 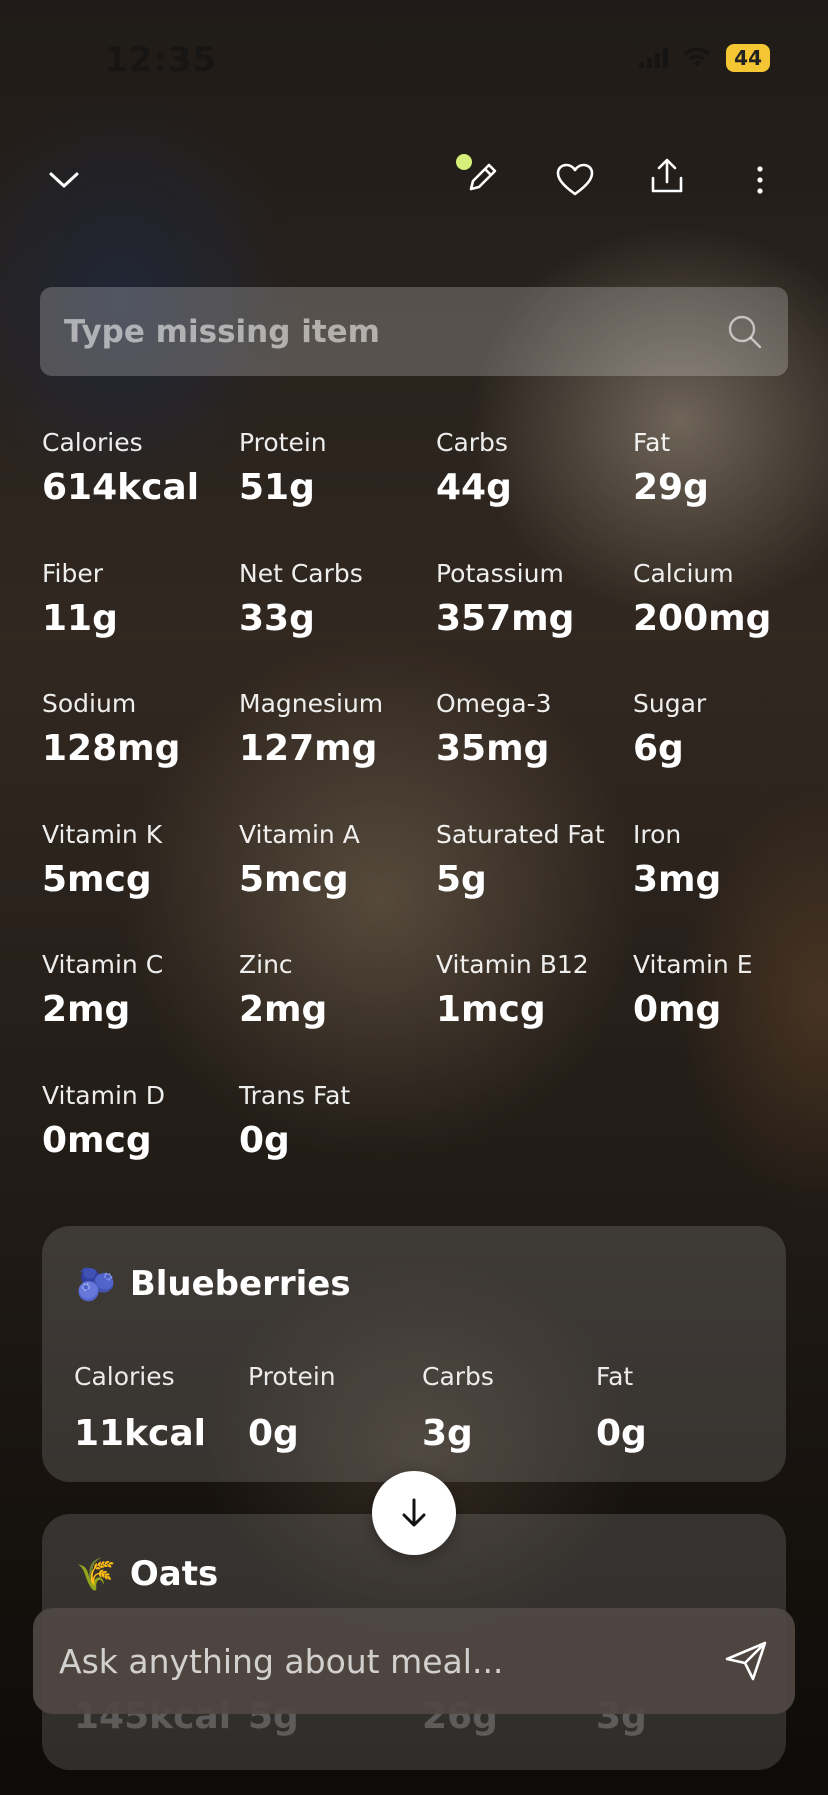 I want to click on nutrient-saturated-fat: Saturated Fat 5g, so click(x=534, y=885).